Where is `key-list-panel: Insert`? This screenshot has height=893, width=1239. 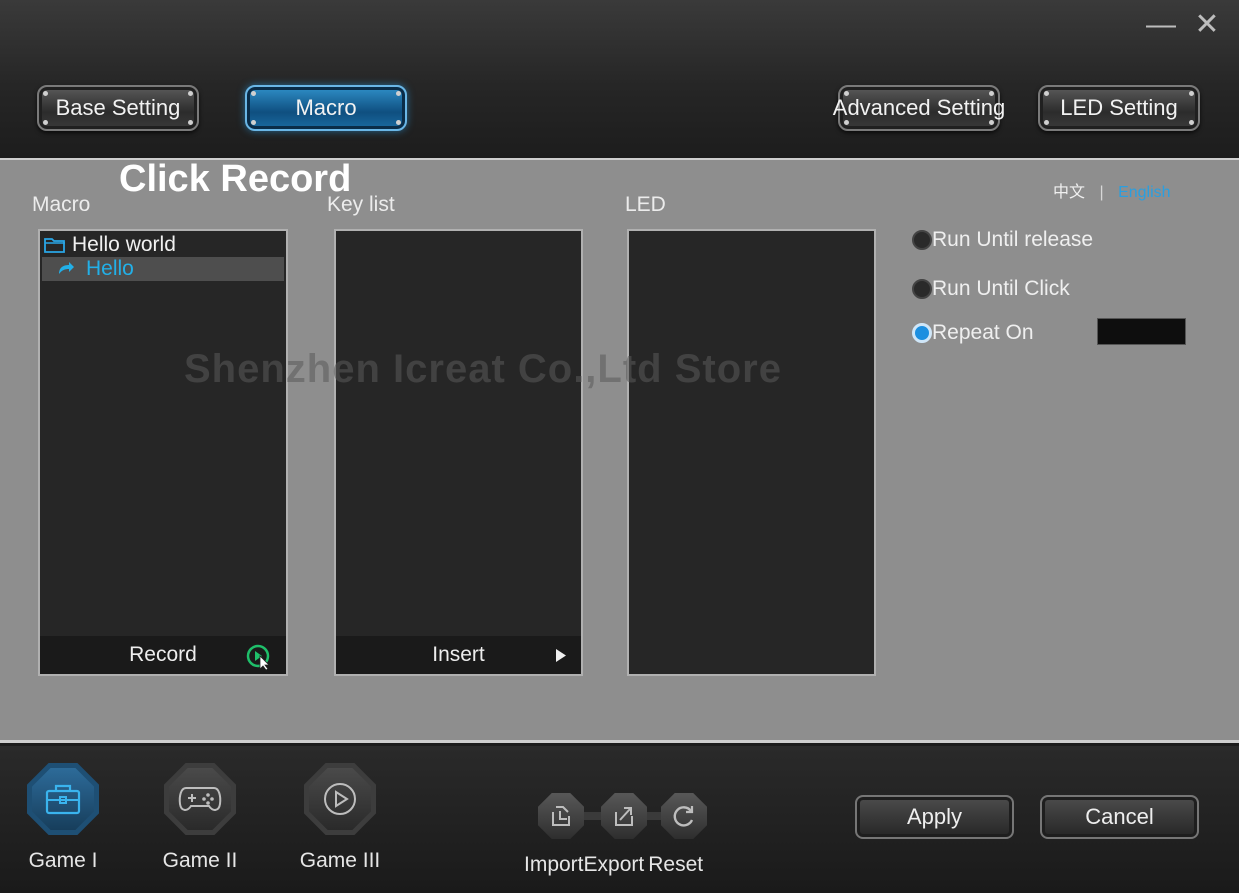 key-list-panel: Insert is located at coordinates (458, 452).